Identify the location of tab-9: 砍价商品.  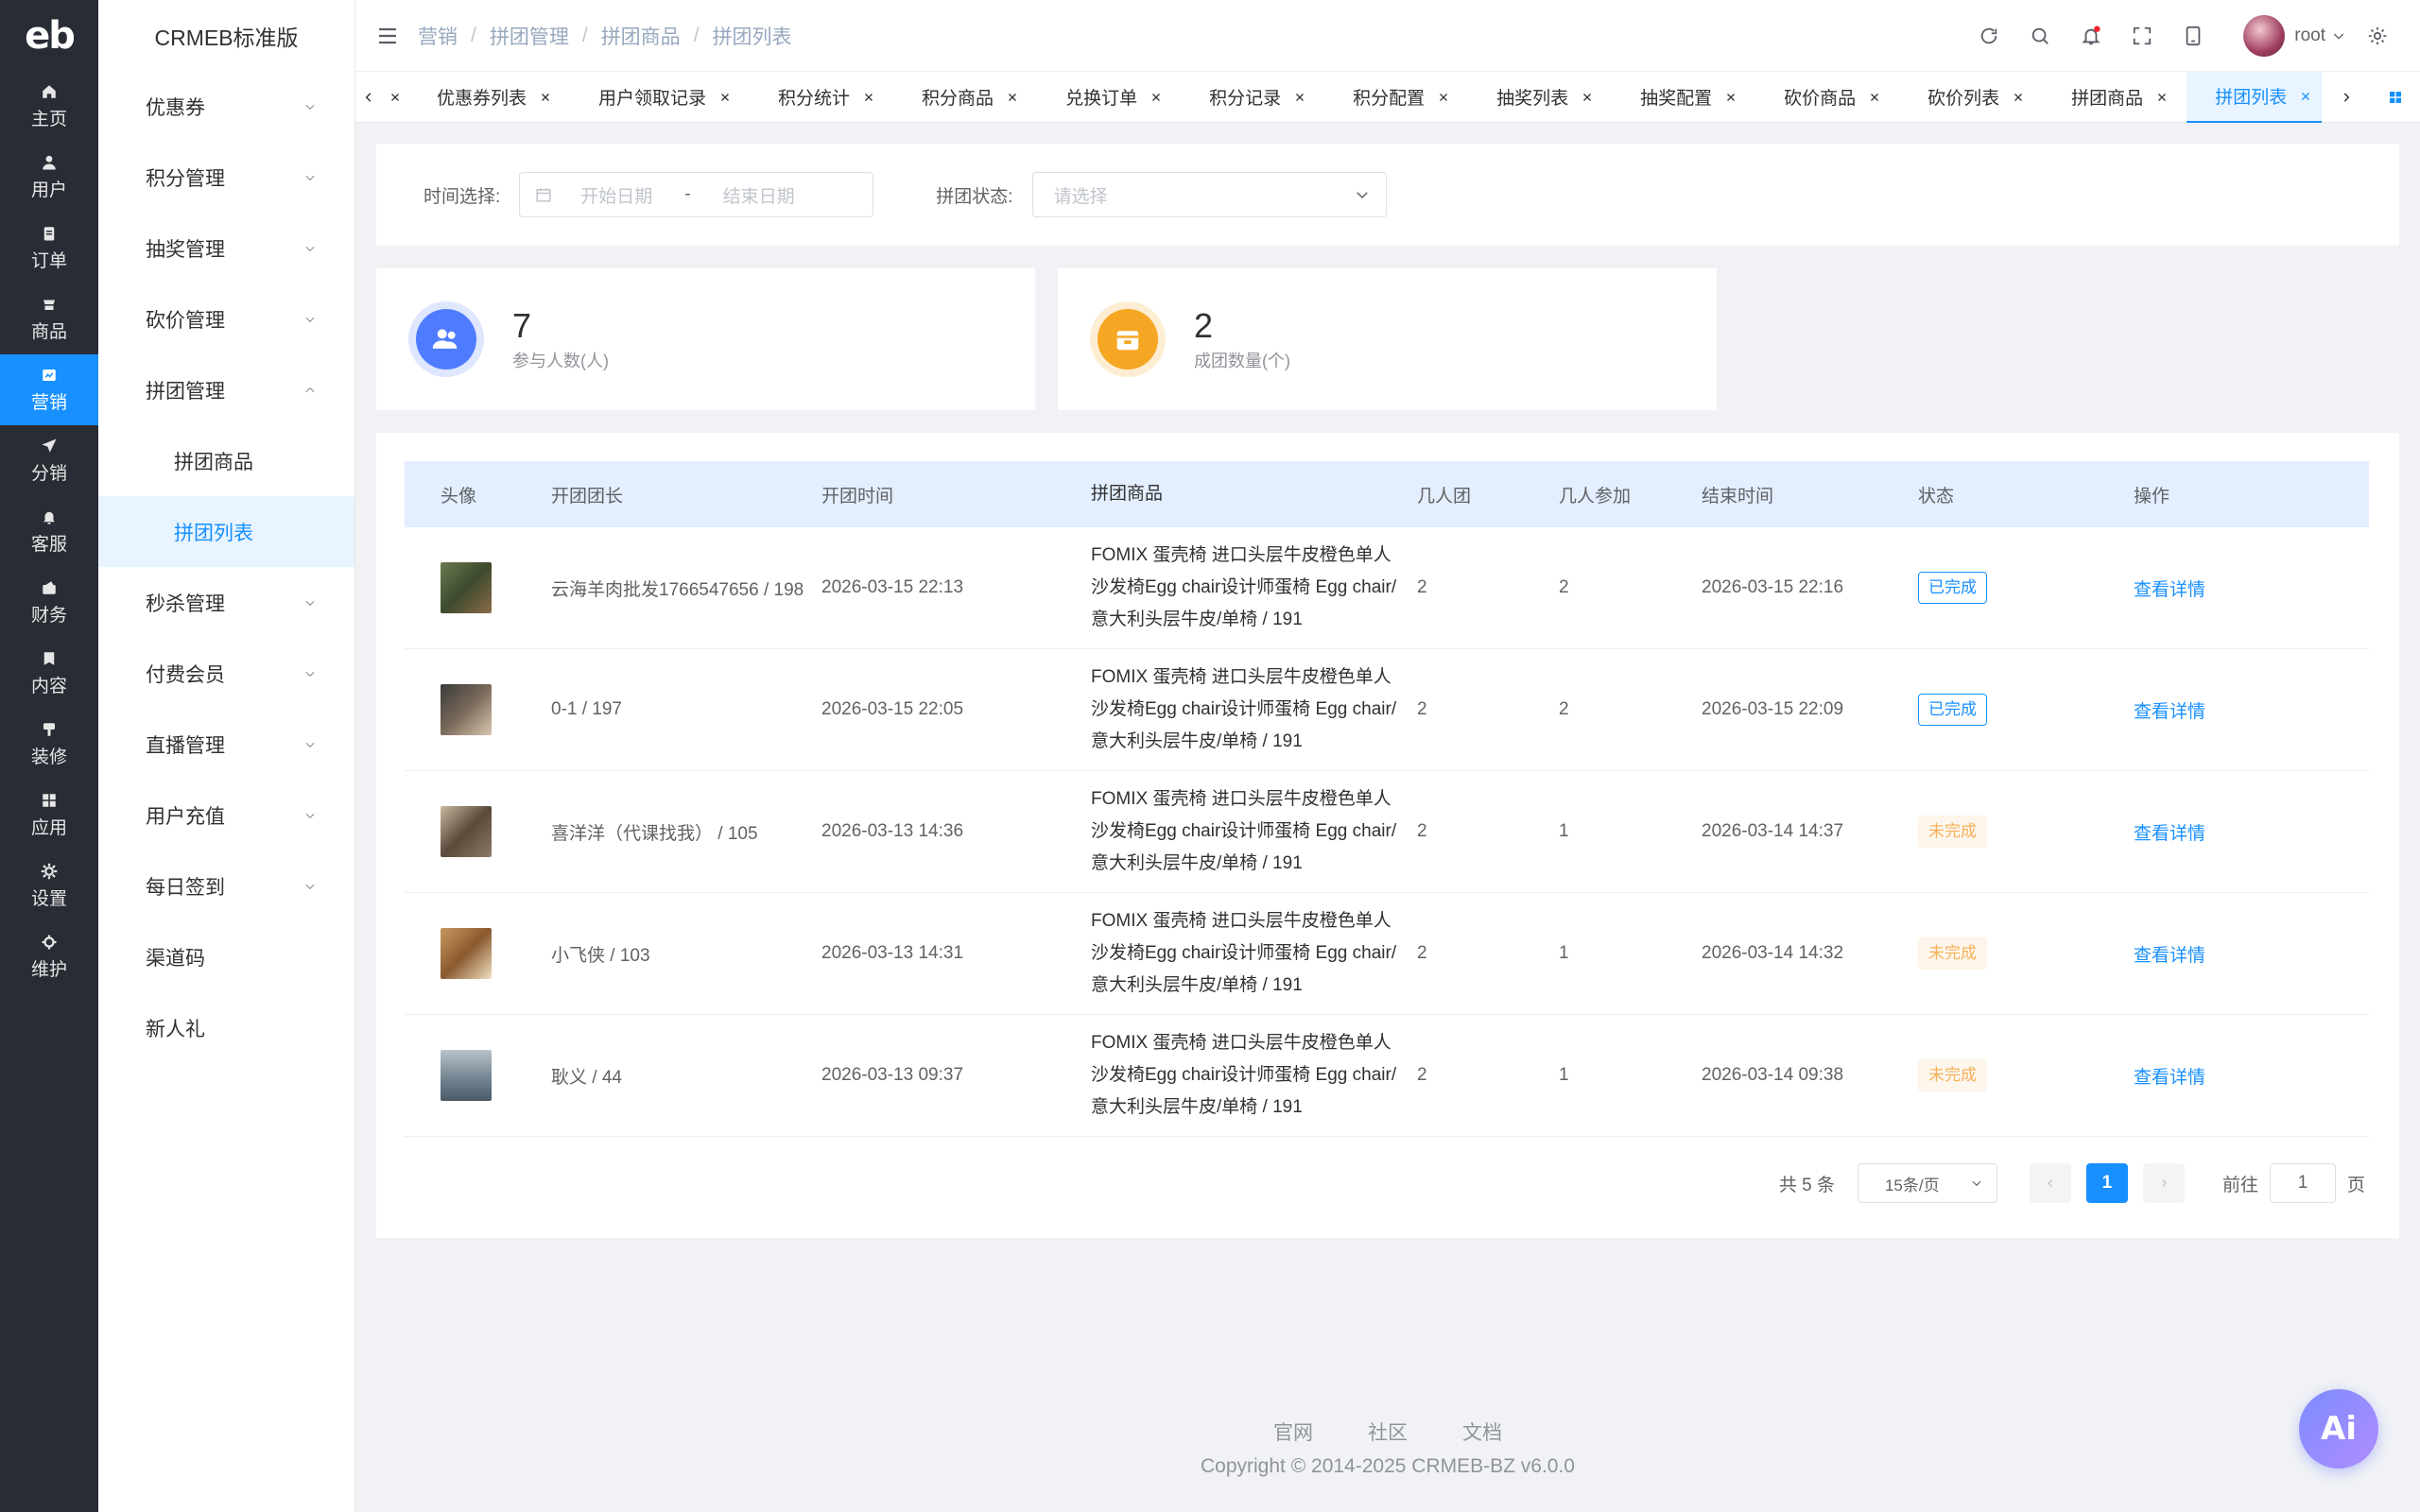
(1827, 97).